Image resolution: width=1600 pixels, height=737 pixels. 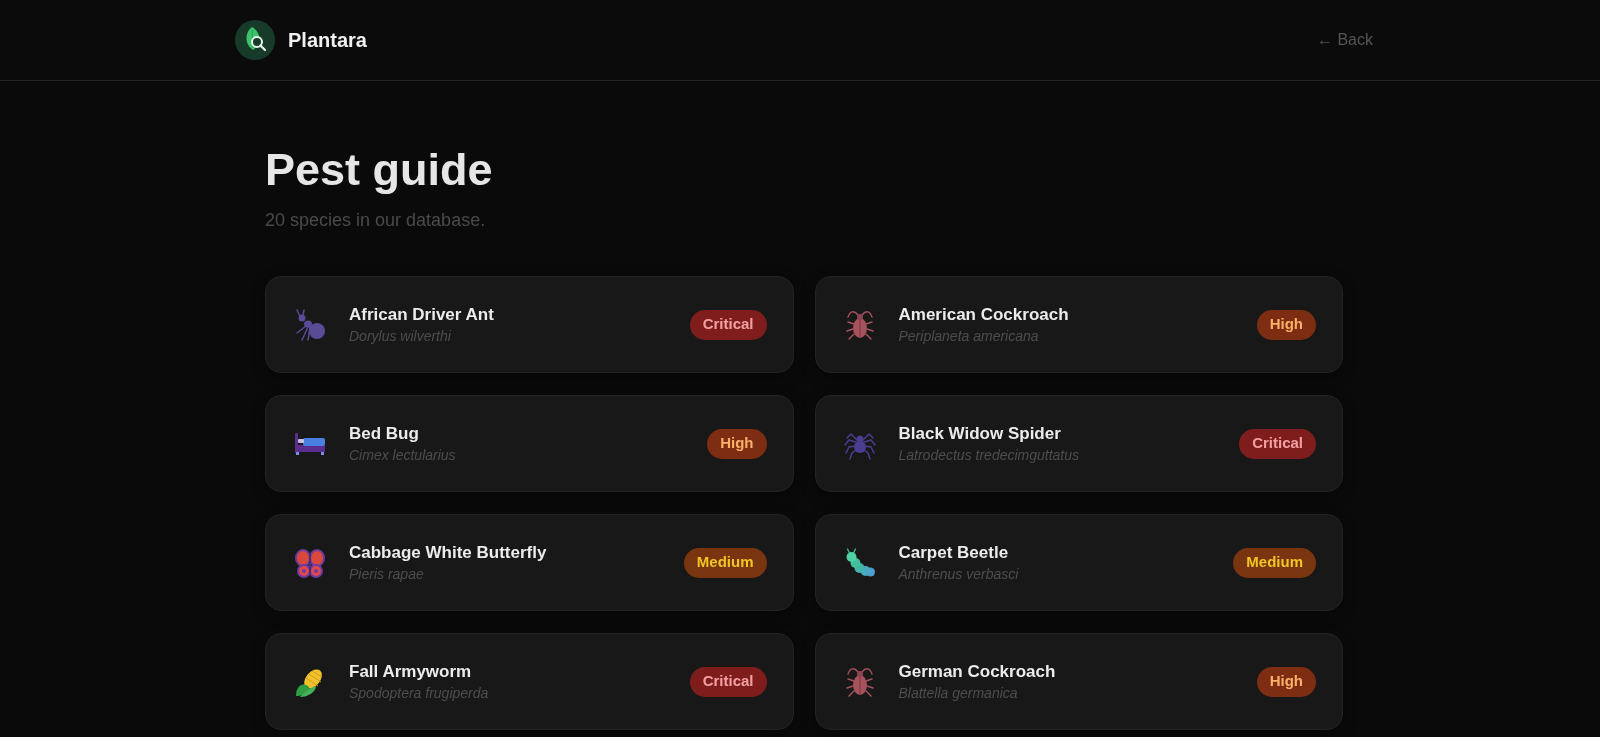 What do you see at coordinates (310, 324) in the screenshot?
I see `ant-icon` at bounding box center [310, 324].